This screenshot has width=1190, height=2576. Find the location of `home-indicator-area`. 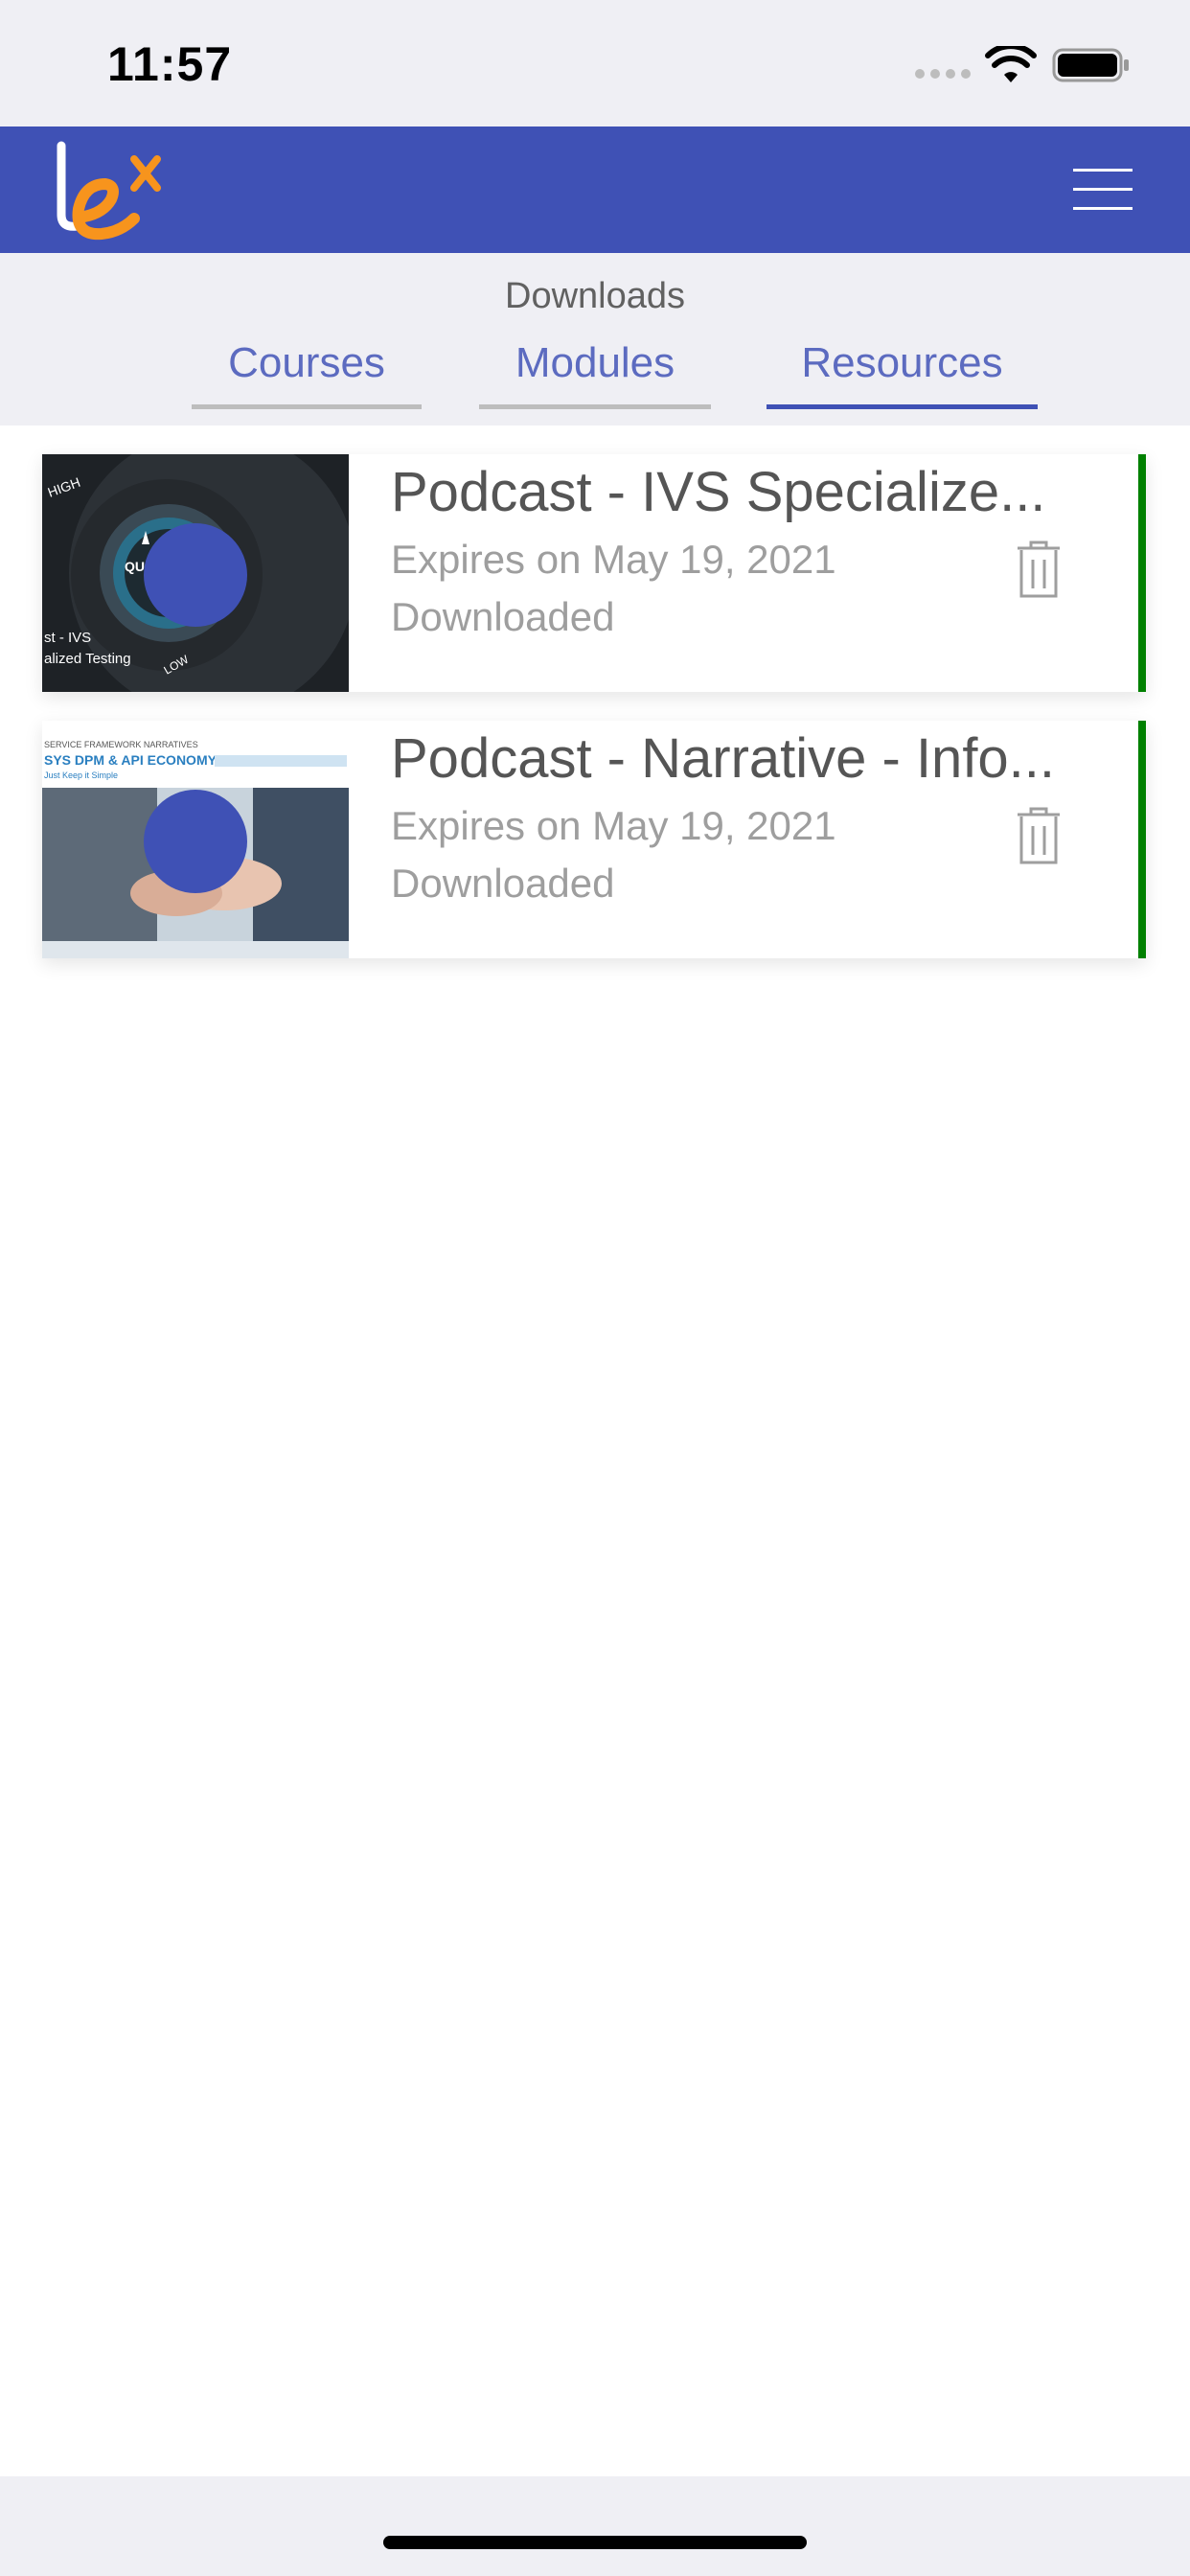

home-indicator-area is located at coordinates (595, 2526).